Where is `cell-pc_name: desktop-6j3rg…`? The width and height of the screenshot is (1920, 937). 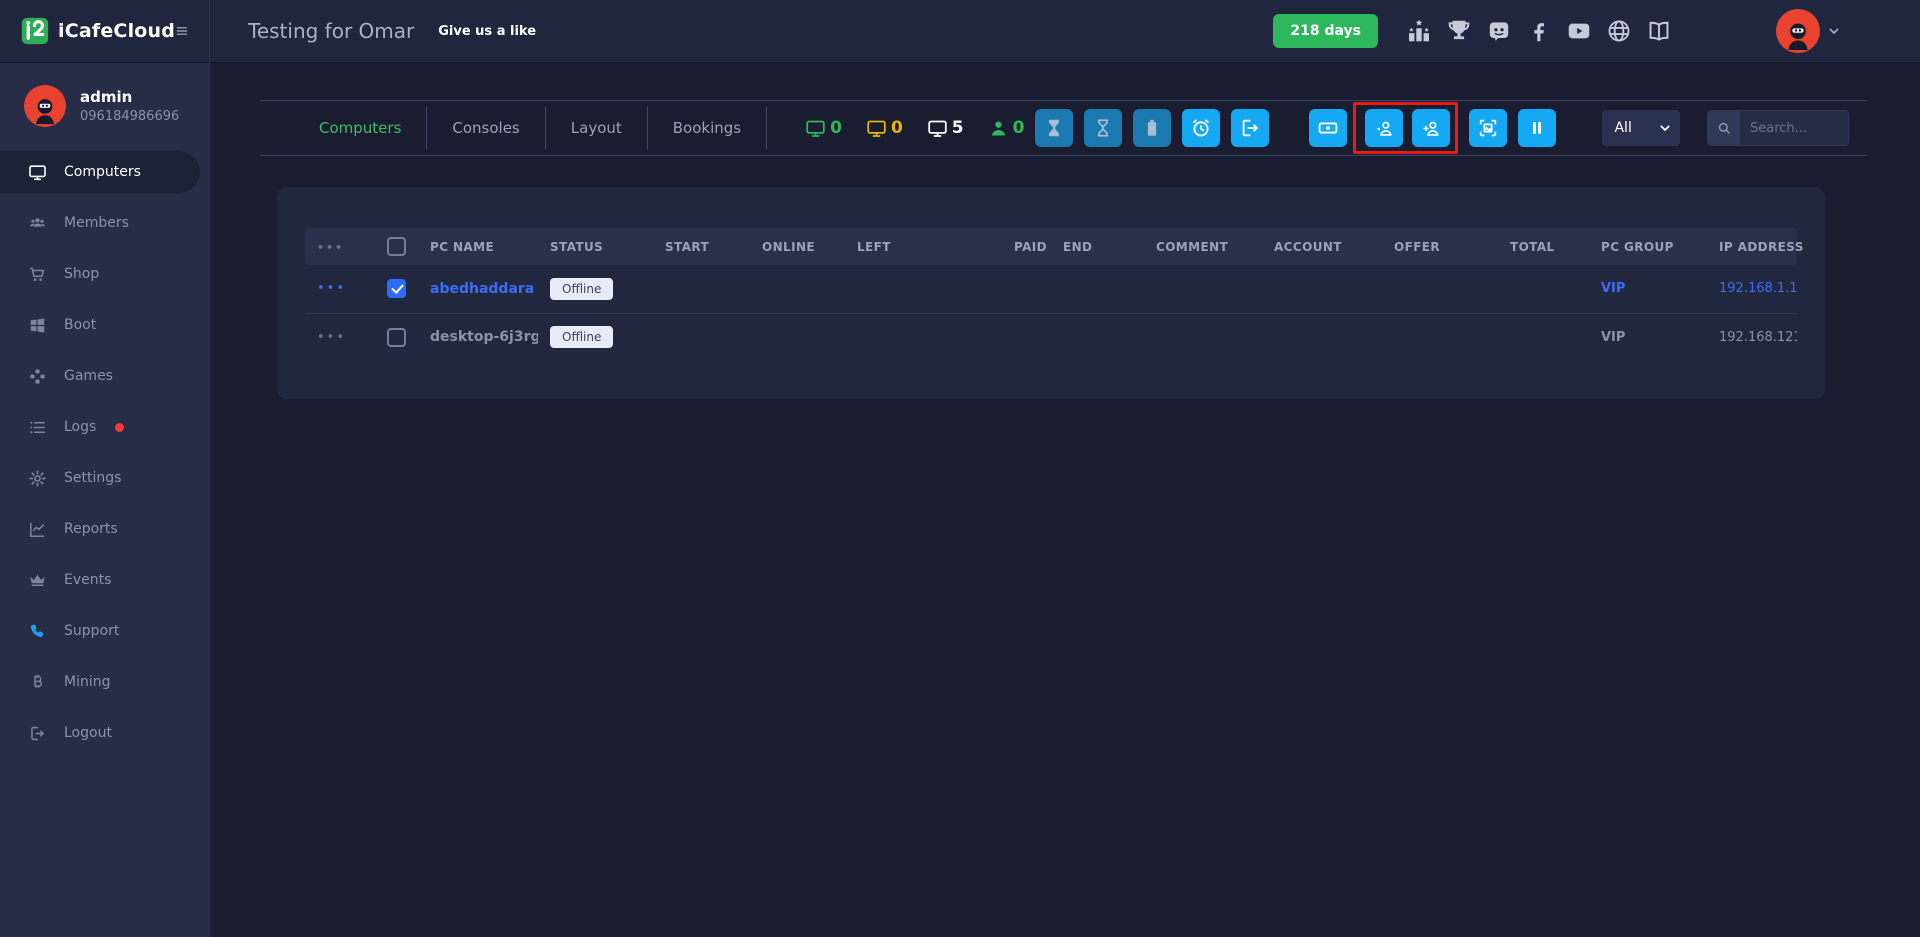
cell-pc_name: desktop-6j3rg… is located at coordinates (478, 336).